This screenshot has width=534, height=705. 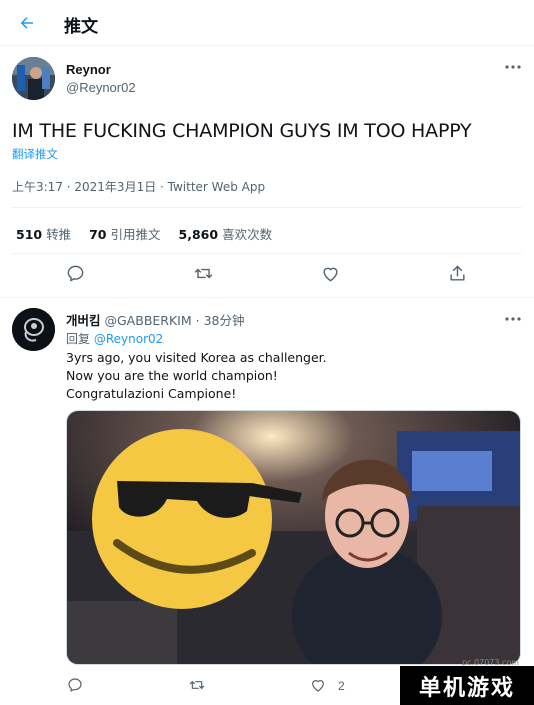 What do you see at coordinates (148, 320) in the screenshot?
I see `reply-author-handle: @GABBERKIM` at bounding box center [148, 320].